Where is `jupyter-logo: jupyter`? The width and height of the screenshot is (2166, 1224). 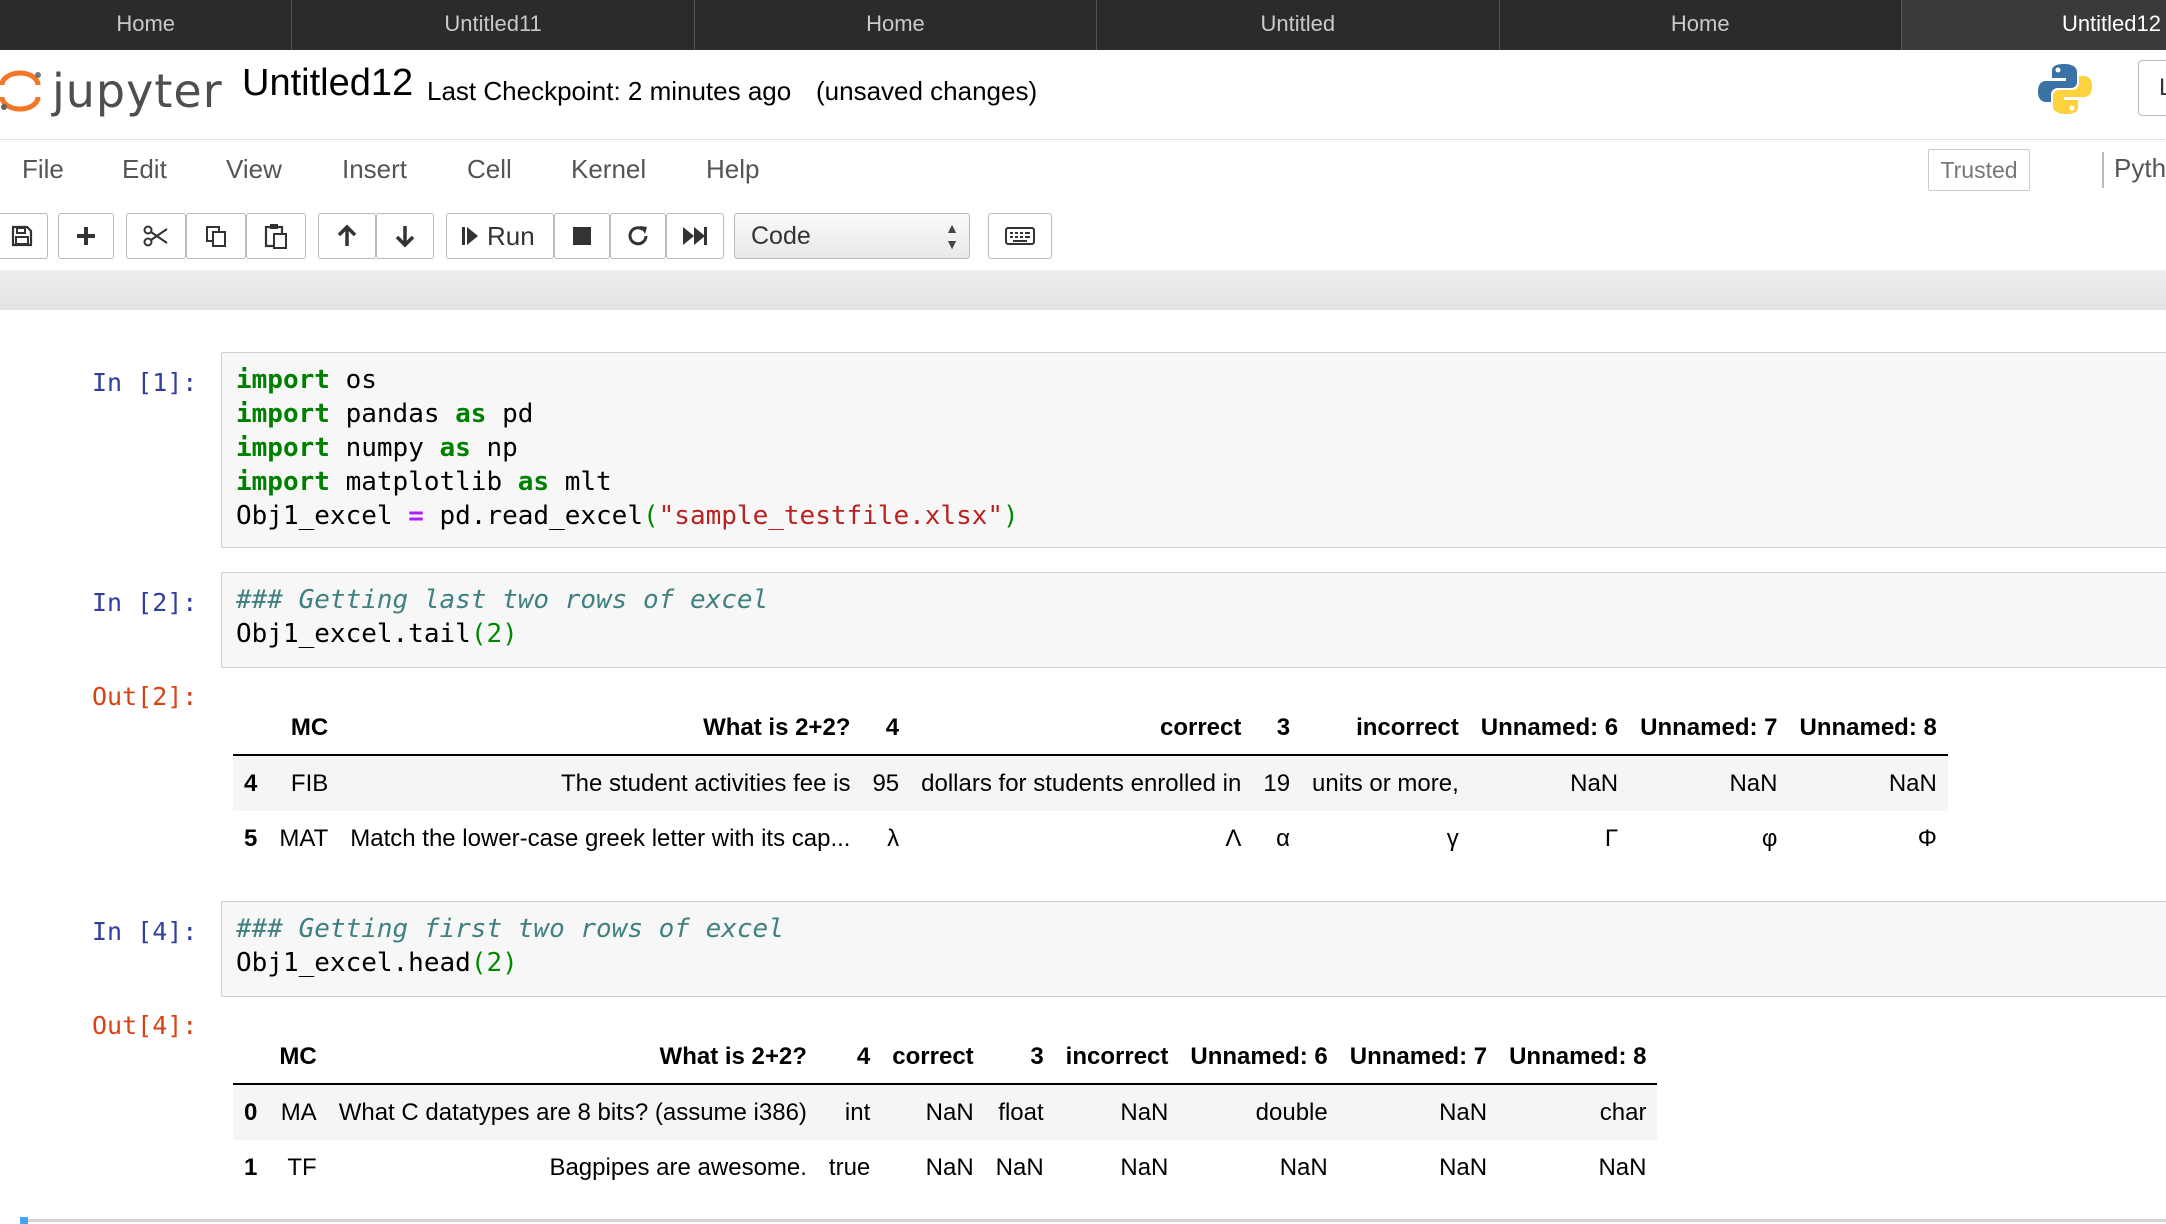 jupyter-logo: jupyter is located at coordinates (111, 91).